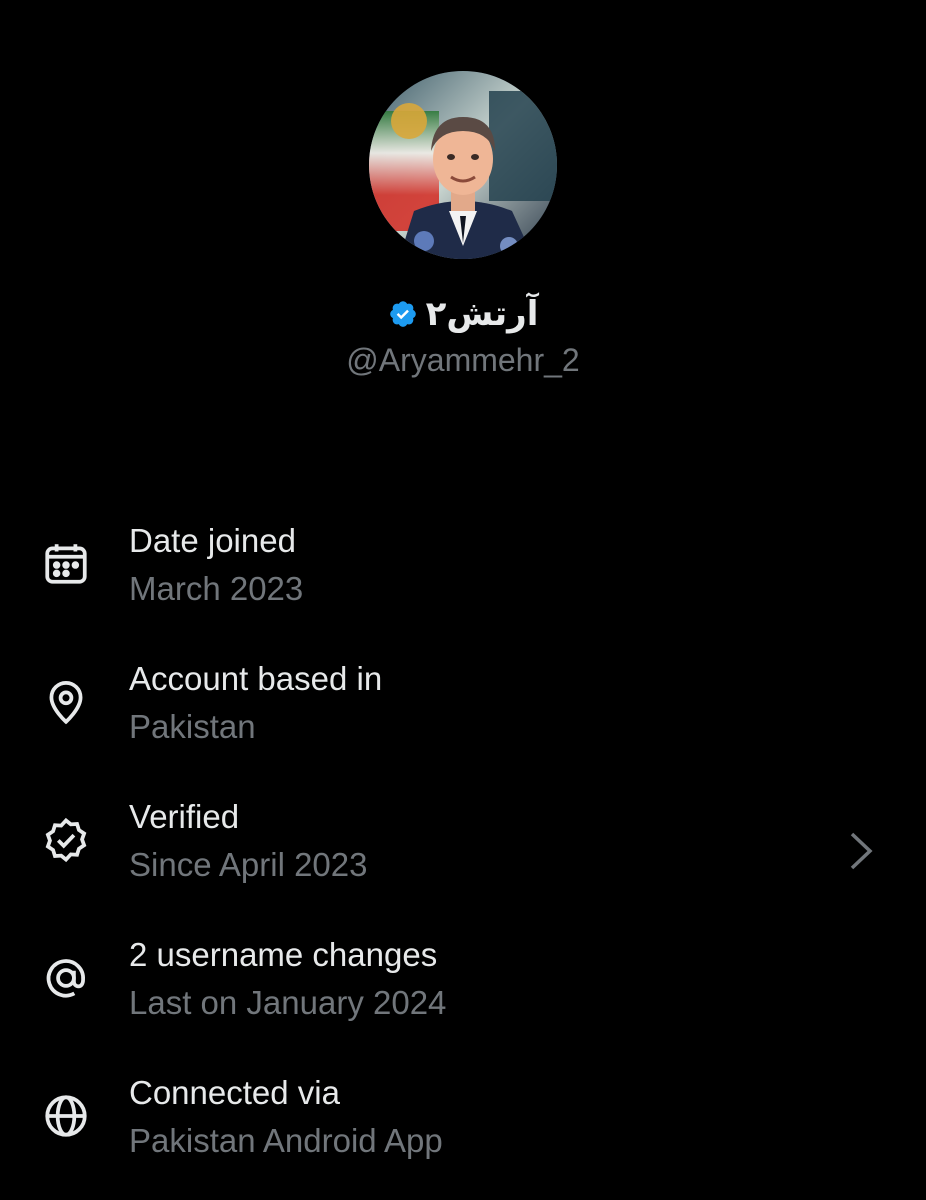 This screenshot has height=1200, width=926. Describe the element at coordinates (482, 314) in the screenshot. I see `display-name: آرتش۲` at that location.